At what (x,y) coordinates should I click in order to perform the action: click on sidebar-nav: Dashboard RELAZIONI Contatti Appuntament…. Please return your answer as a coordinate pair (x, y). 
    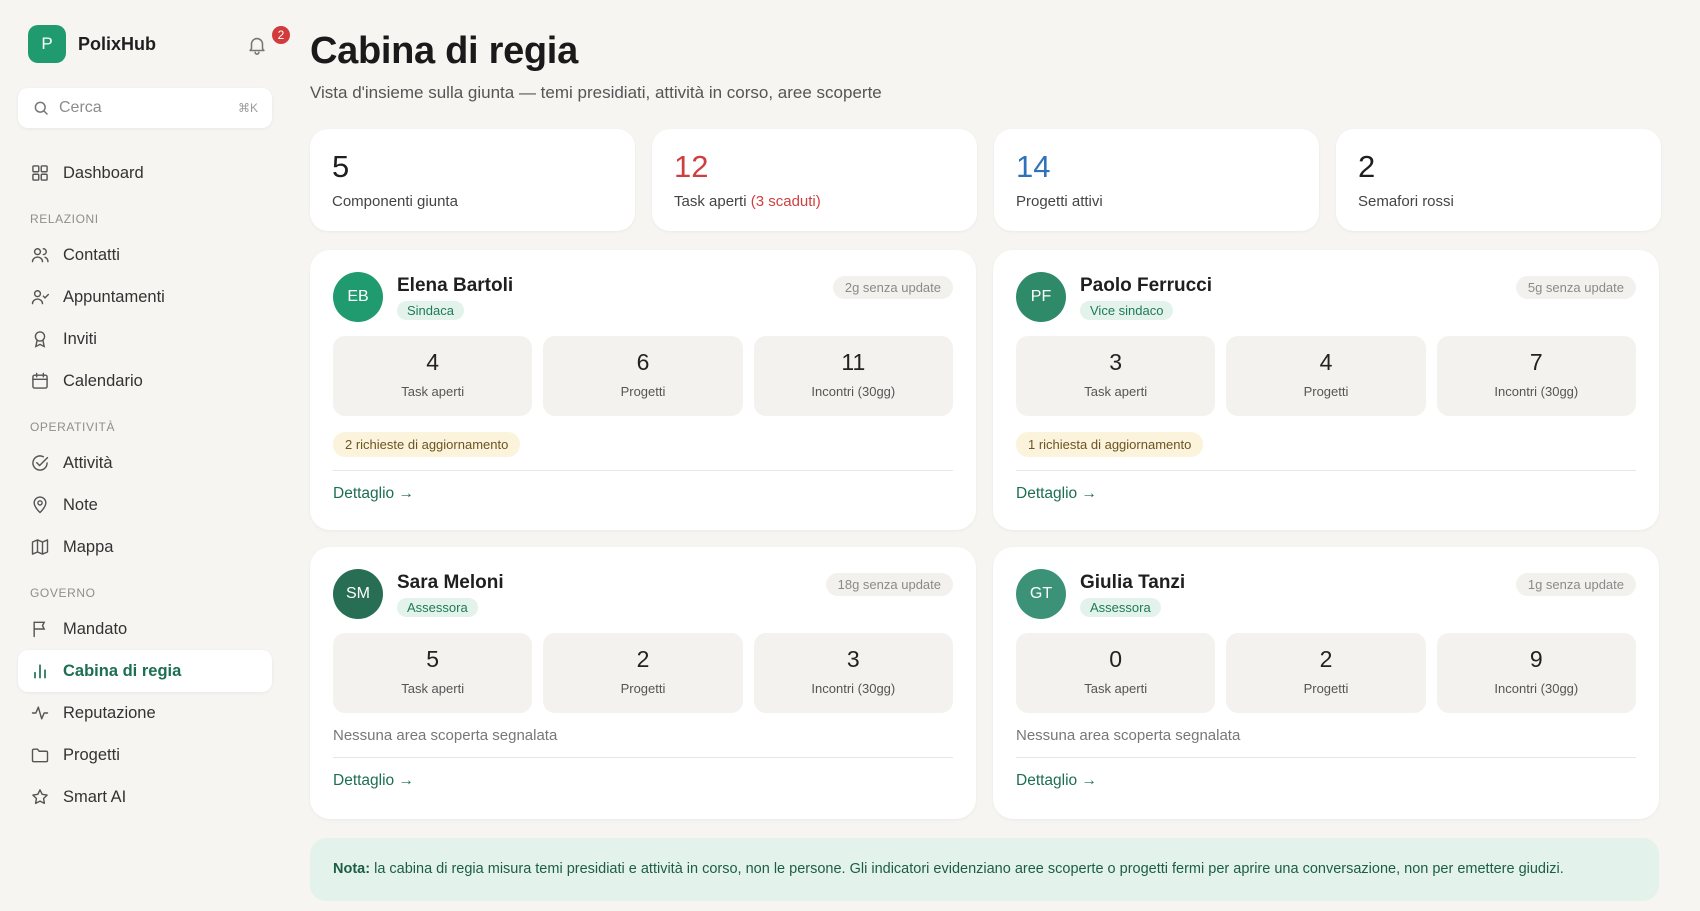
    Looking at the image, I should click on (145, 485).